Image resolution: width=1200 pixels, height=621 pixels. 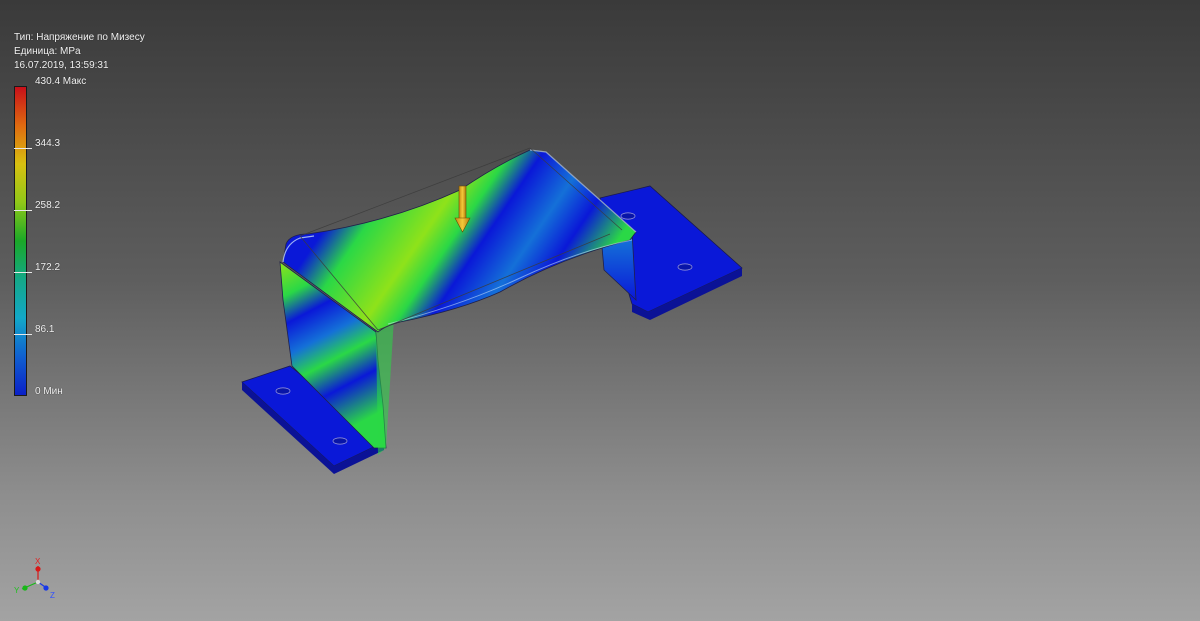 I want to click on axis-x-label: X, so click(x=38, y=561).